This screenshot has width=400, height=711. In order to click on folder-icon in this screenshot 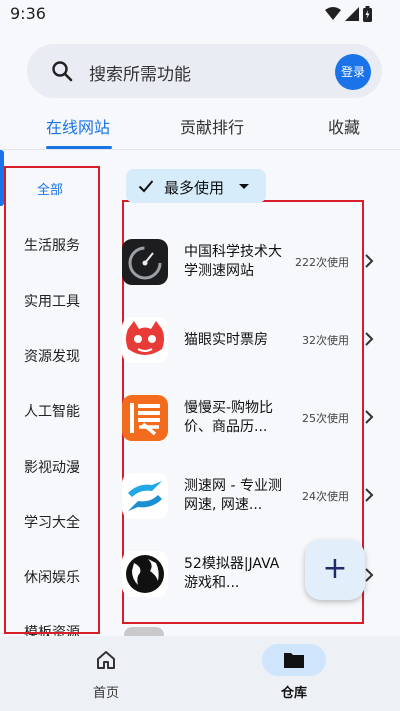, I will do `click(294, 660)`.